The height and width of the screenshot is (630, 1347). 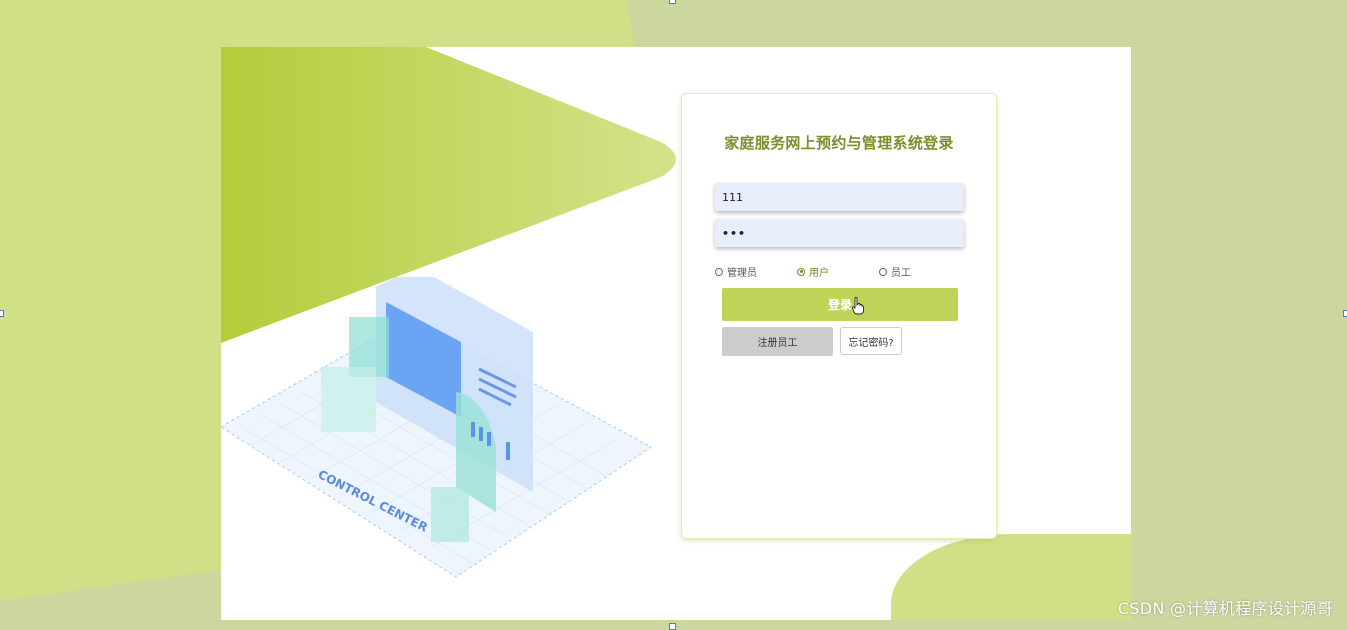 I want to click on username-value: 111, so click(x=732, y=197).